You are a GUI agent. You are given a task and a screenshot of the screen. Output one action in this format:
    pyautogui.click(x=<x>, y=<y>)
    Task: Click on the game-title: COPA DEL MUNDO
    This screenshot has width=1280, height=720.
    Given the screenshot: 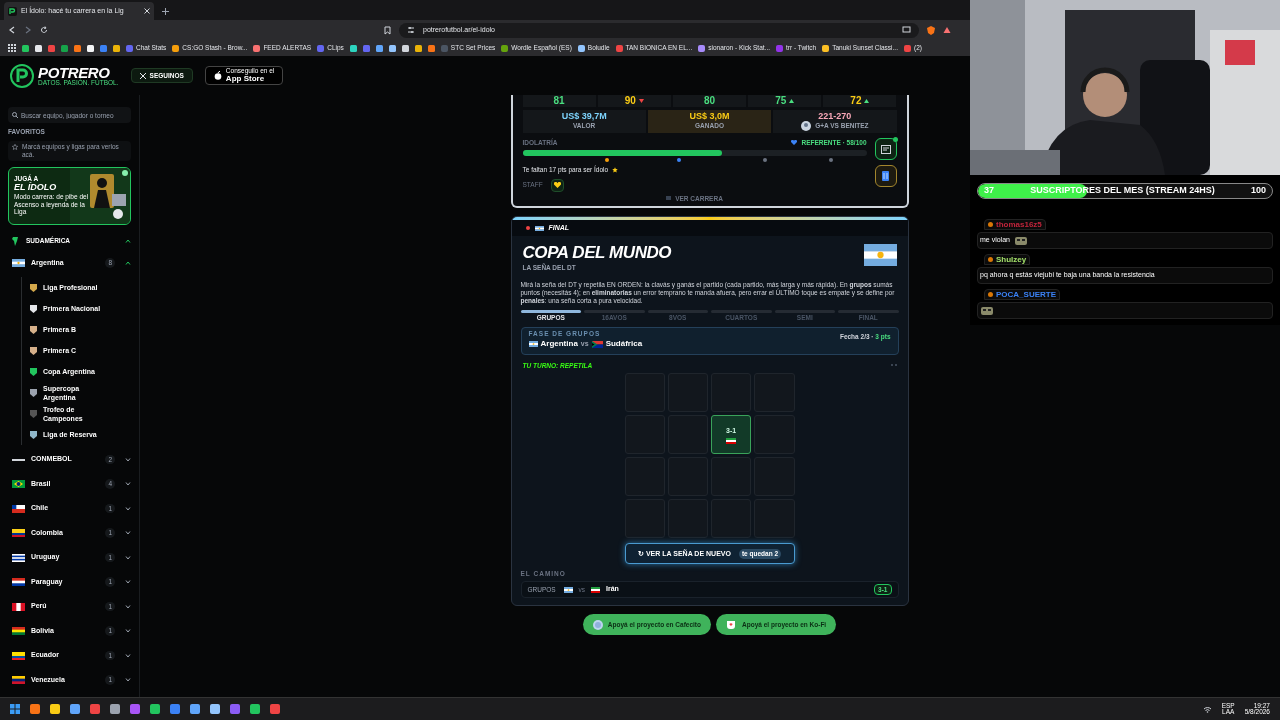 What is the action you would take?
    pyautogui.click(x=597, y=253)
    